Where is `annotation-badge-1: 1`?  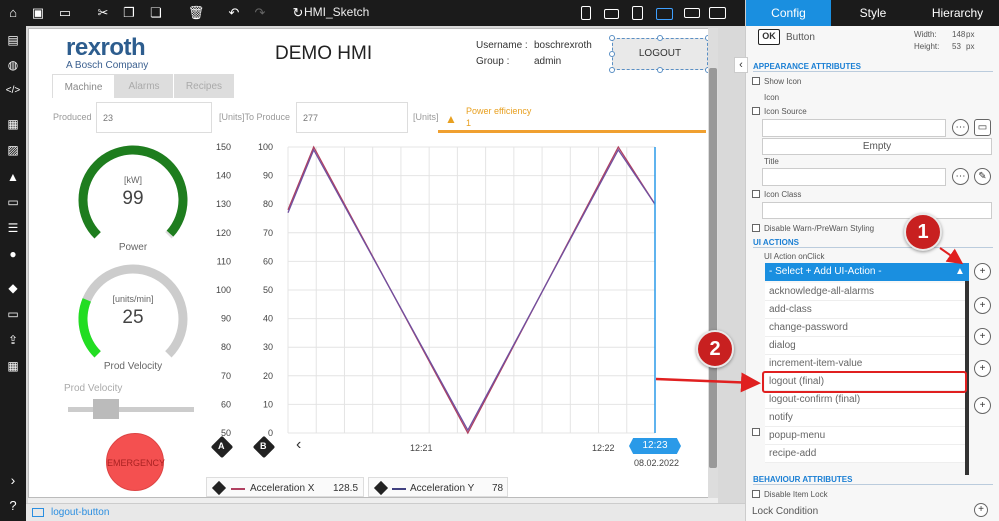 annotation-badge-1: 1 is located at coordinates (923, 232).